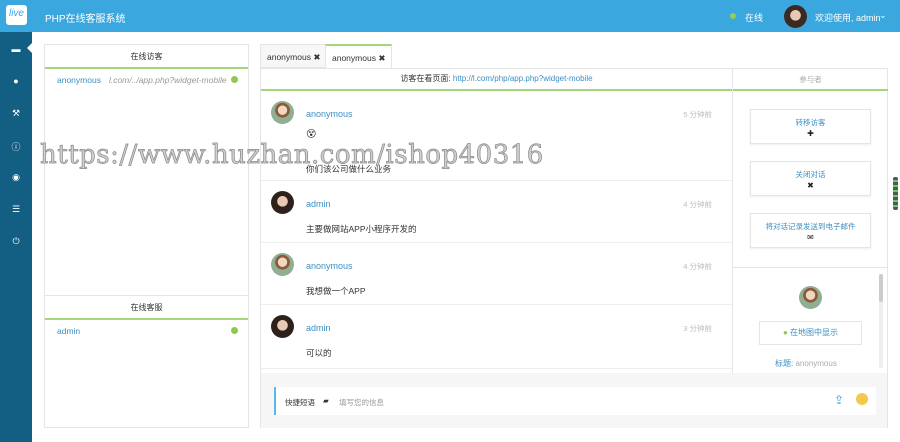  I want to click on message-input: 快捷短语 ▰ 填写您的信息 ⇪, so click(575, 401).